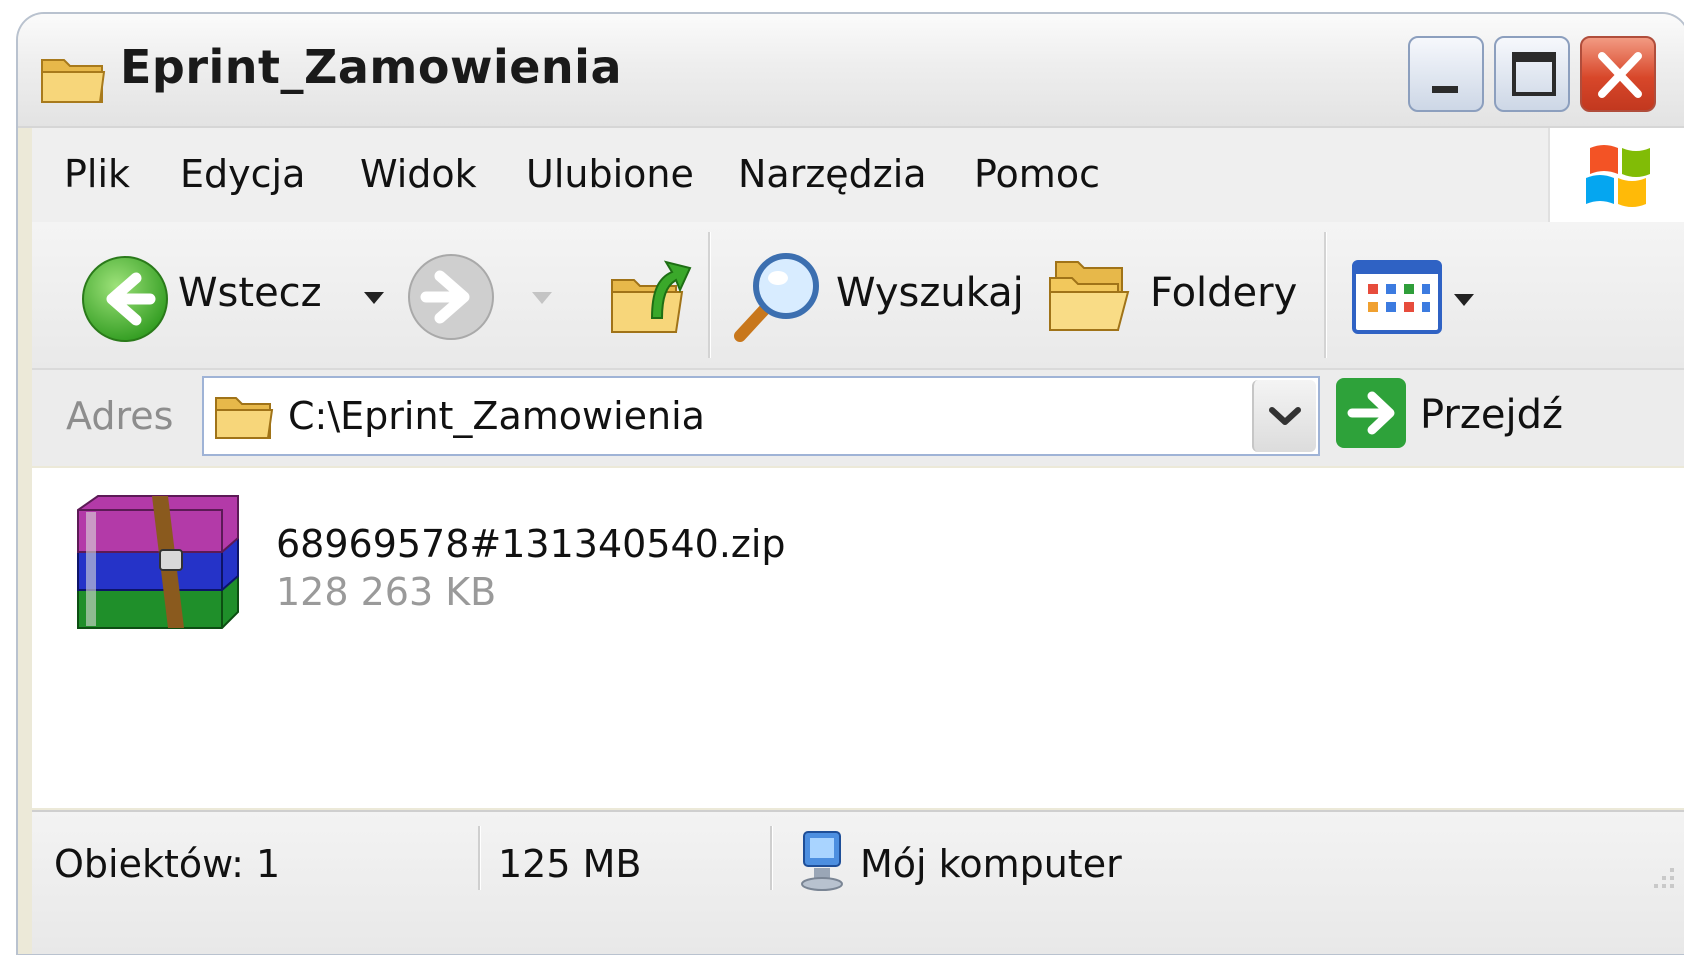 This screenshot has height=955, width=1684. What do you see at coordinates (776, 297) in the screenshot?
I see `search-icon` at bounding box center [776, 297].